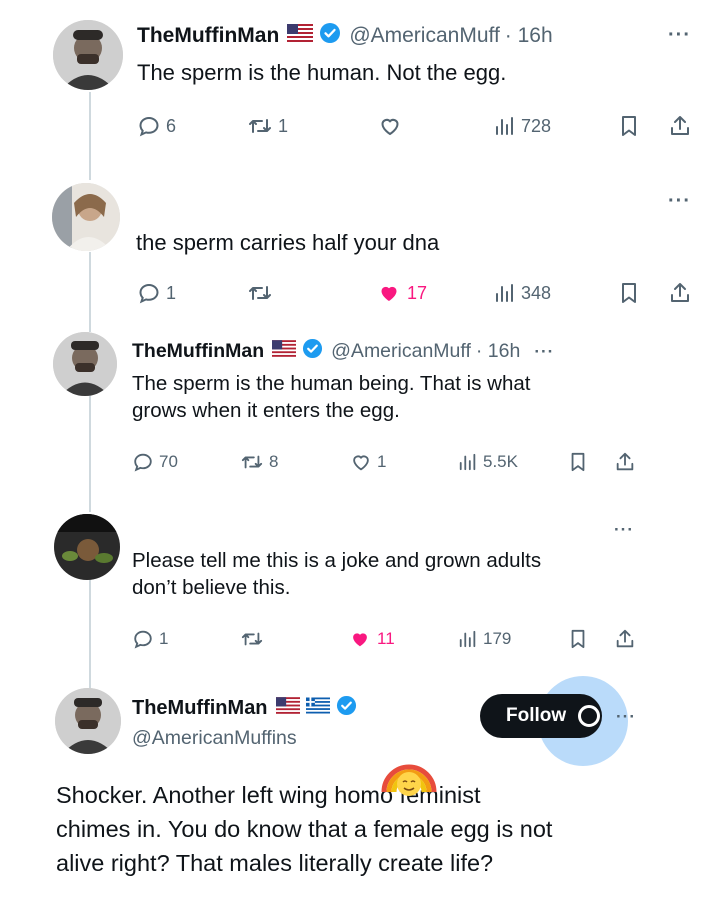 Image resolution: width=720 pixels, height=900 pixels. I want to click on views-button: 179, so click(484, 639).